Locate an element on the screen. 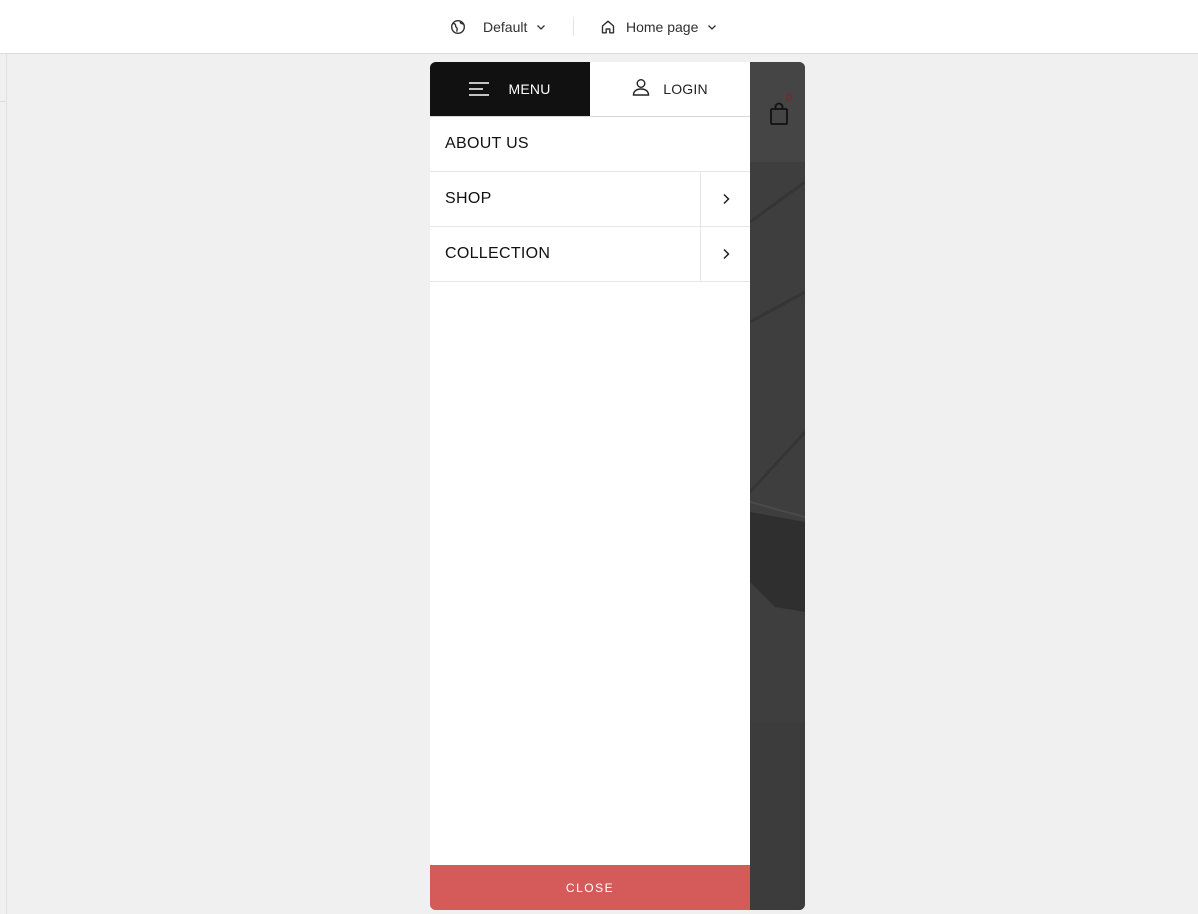  hamburger-icon is located at coordinates (479, 89).